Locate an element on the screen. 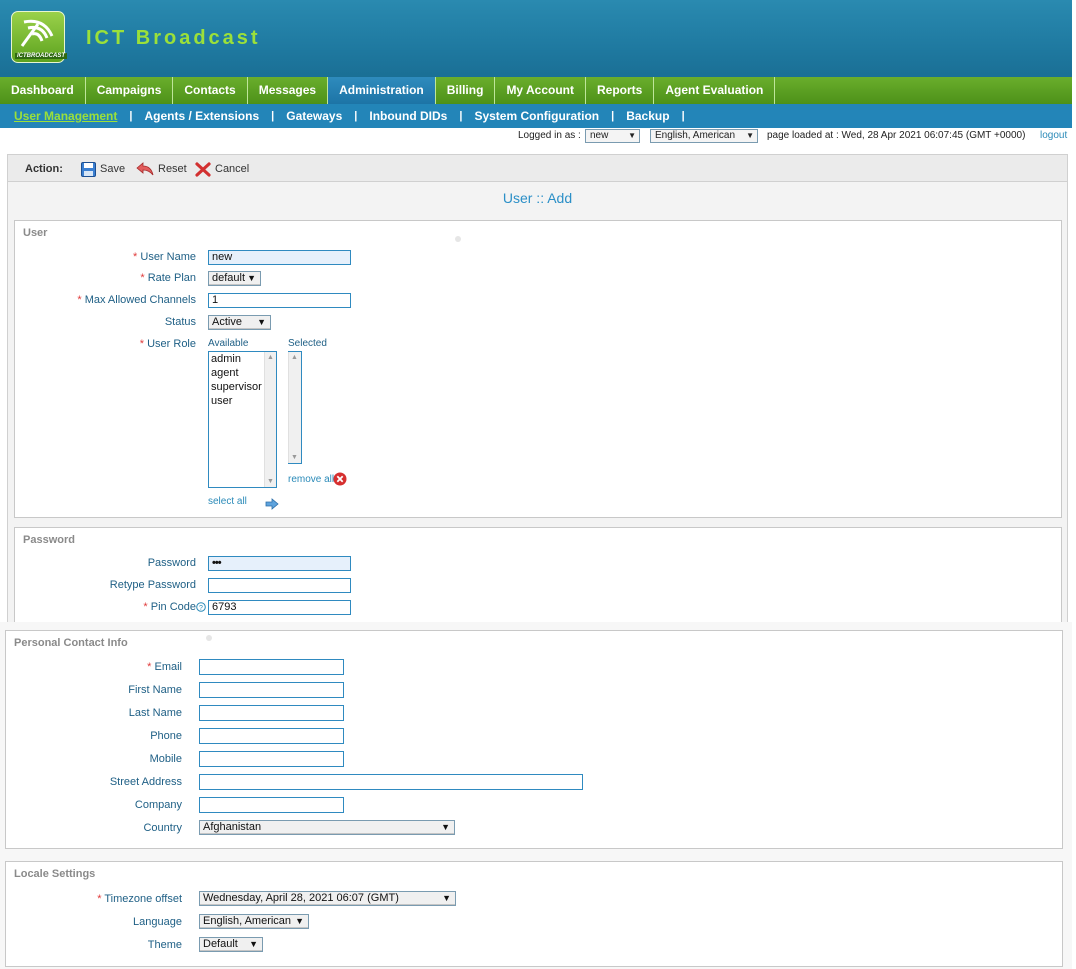  retype-password-input is located at coordinates (279, 585).